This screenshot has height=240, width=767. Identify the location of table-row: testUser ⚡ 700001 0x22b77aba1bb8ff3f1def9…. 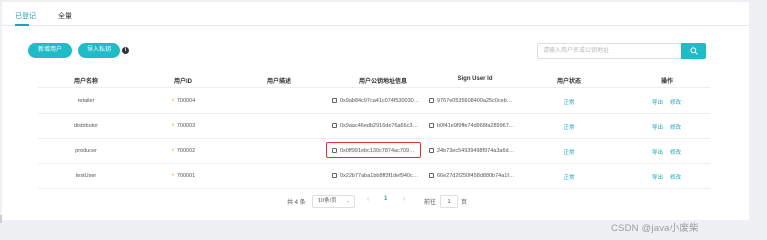
(374, 176).